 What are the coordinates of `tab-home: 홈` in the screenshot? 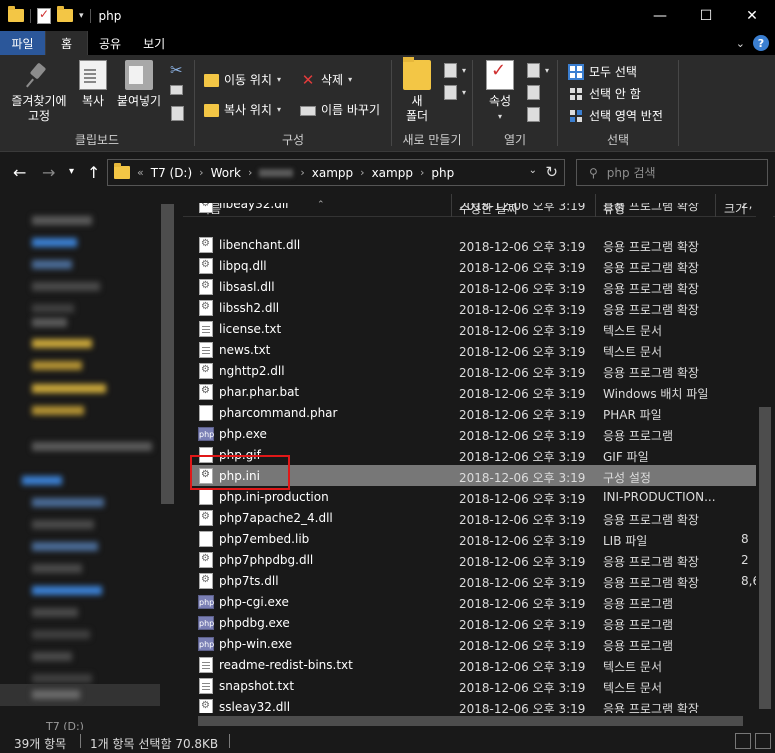 It's located at (66, 43).